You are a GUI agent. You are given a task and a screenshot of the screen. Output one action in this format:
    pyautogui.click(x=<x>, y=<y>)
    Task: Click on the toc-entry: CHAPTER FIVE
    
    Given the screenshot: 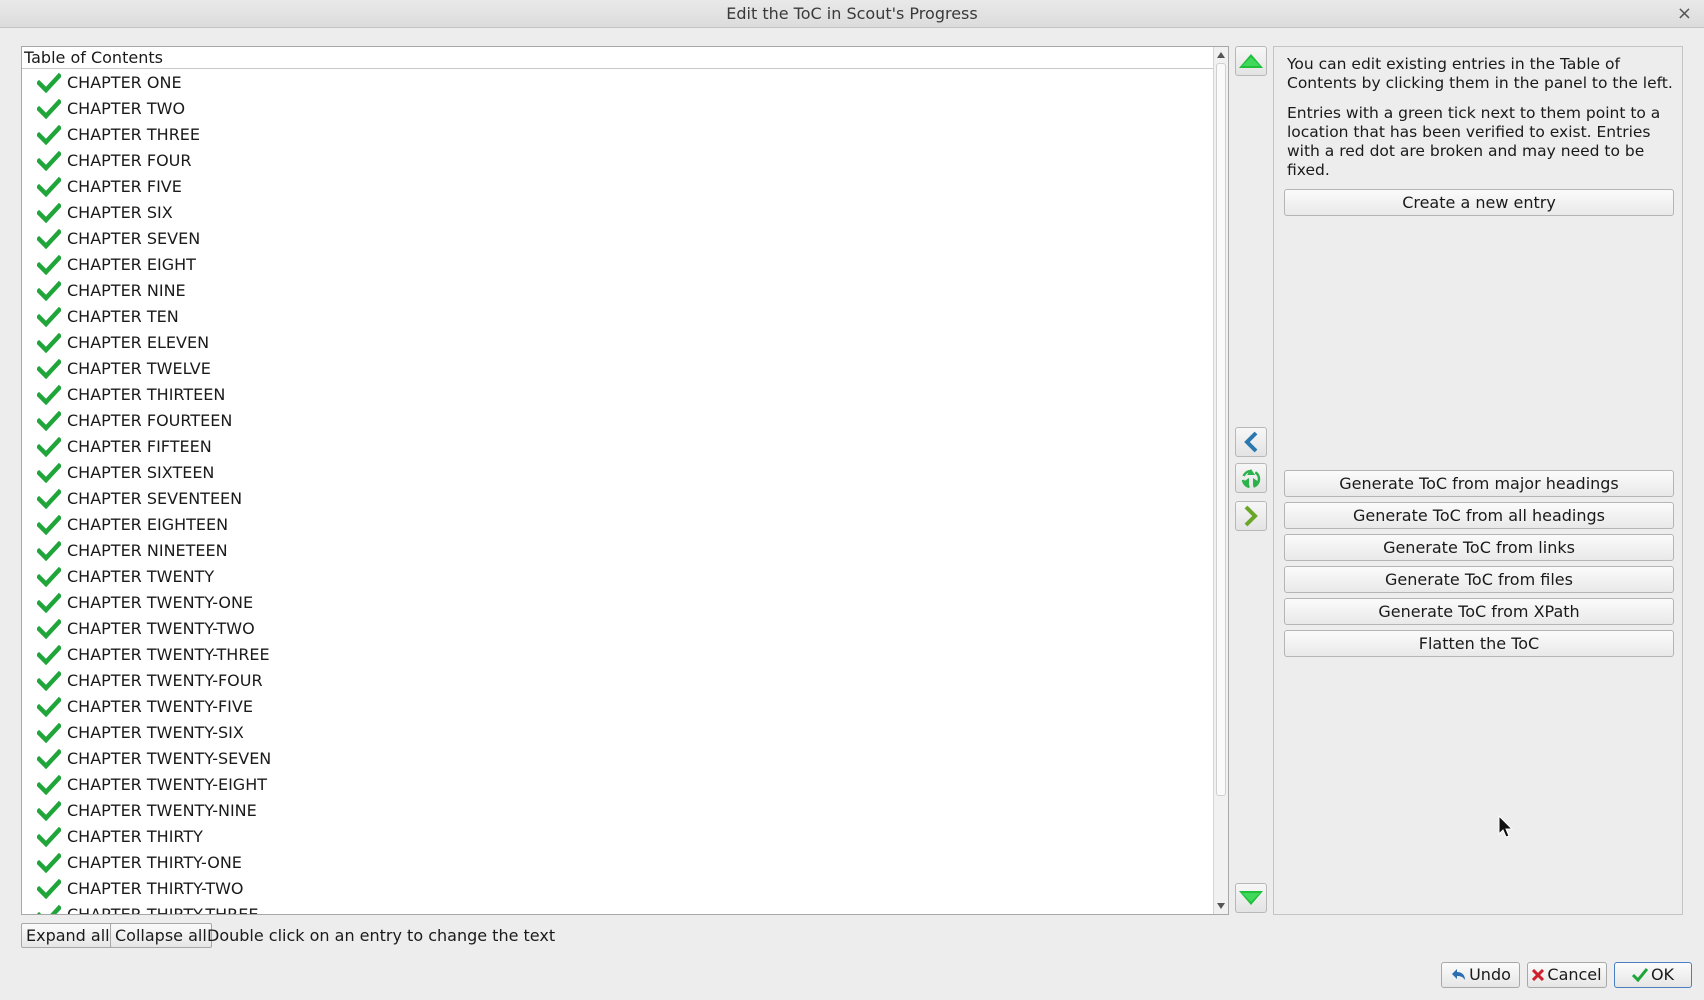 What is the action you would take?
    pyautogui.click(x=618, y=187)
    